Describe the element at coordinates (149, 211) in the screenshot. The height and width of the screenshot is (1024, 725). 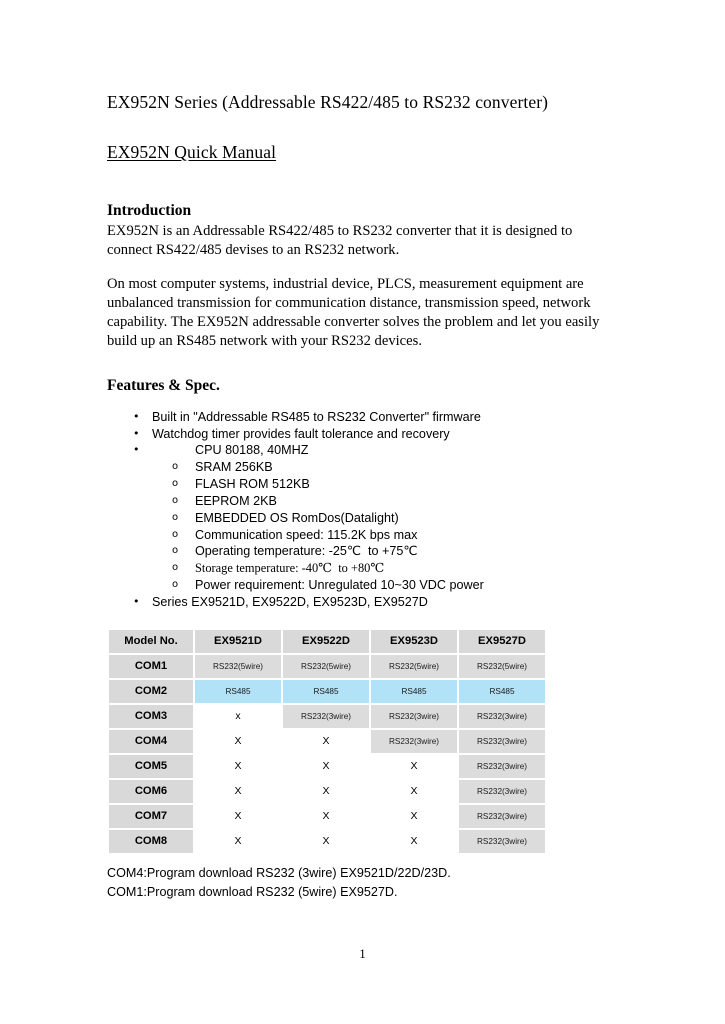
I see `introduction-heading: Introduction` at that location.